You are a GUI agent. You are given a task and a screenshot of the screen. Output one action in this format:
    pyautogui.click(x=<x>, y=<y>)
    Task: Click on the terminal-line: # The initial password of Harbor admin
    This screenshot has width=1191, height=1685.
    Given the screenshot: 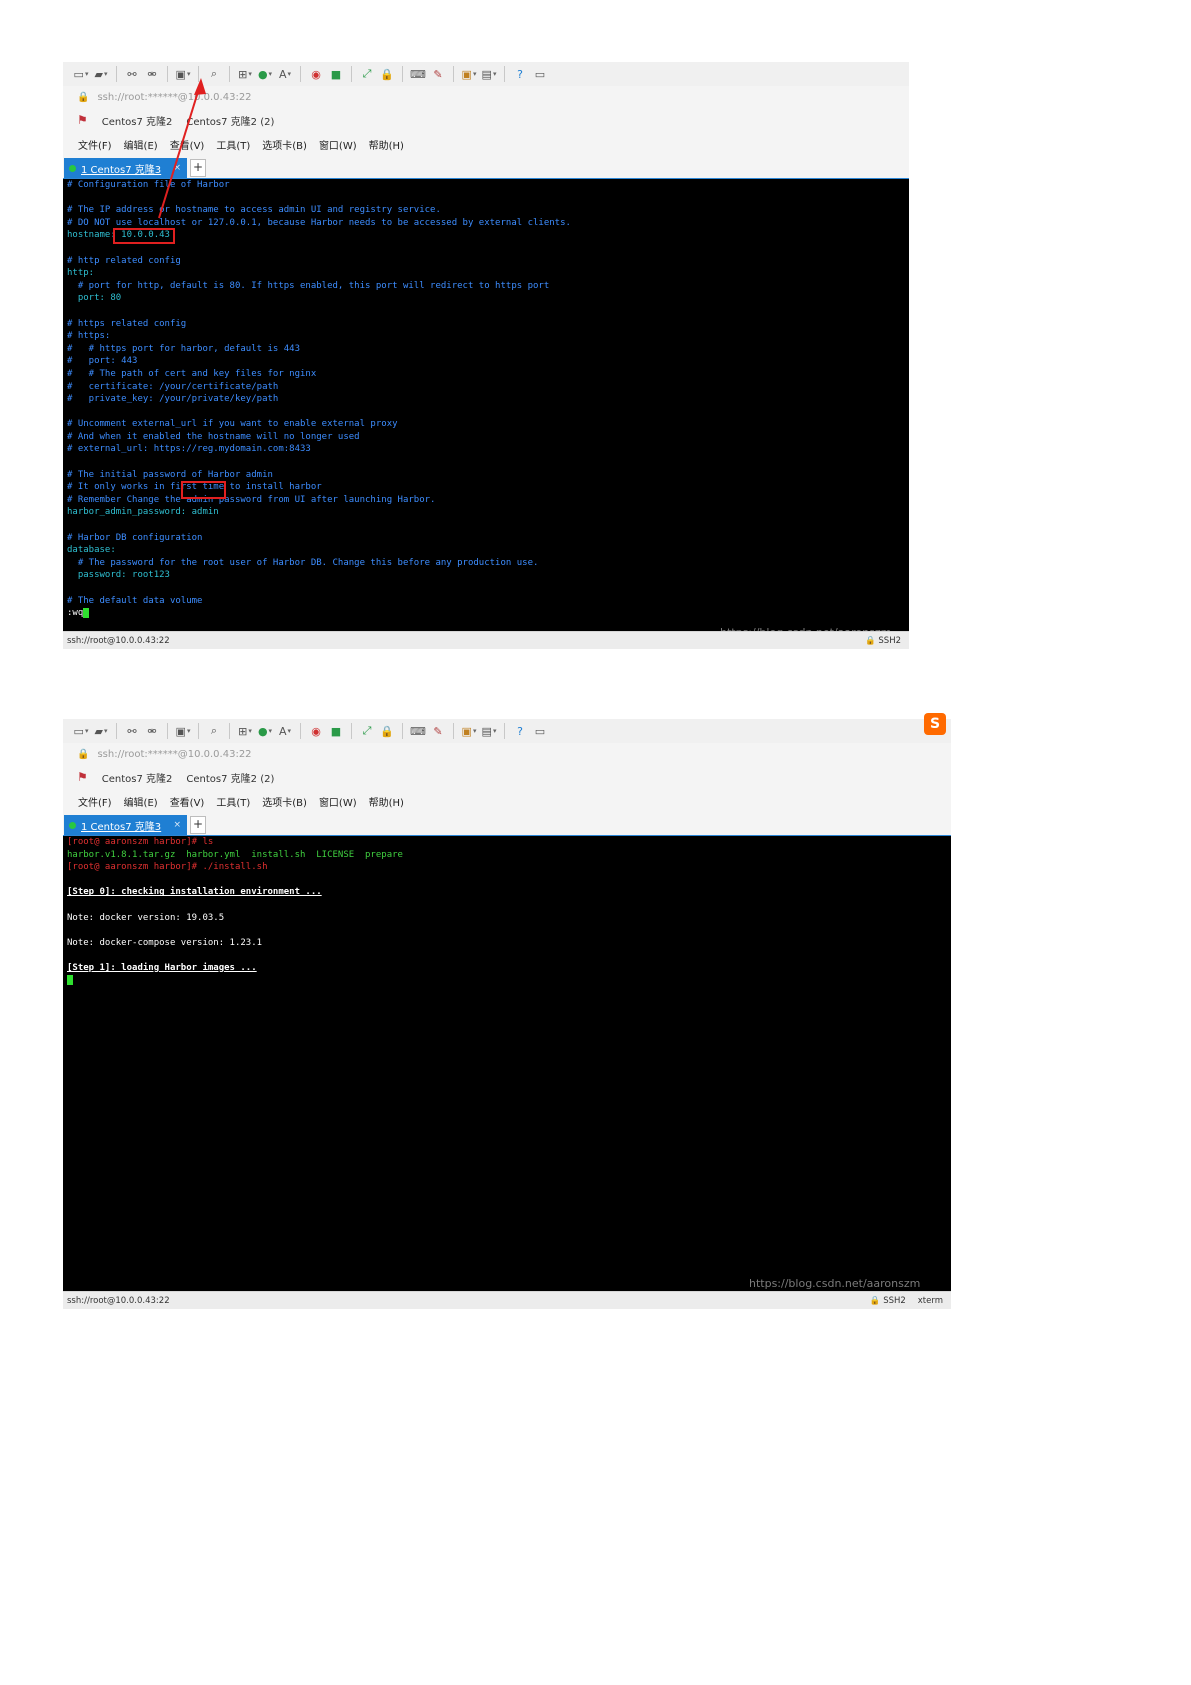 What is the action you would take?
    pyautogui.click(x=170, y=474)
    